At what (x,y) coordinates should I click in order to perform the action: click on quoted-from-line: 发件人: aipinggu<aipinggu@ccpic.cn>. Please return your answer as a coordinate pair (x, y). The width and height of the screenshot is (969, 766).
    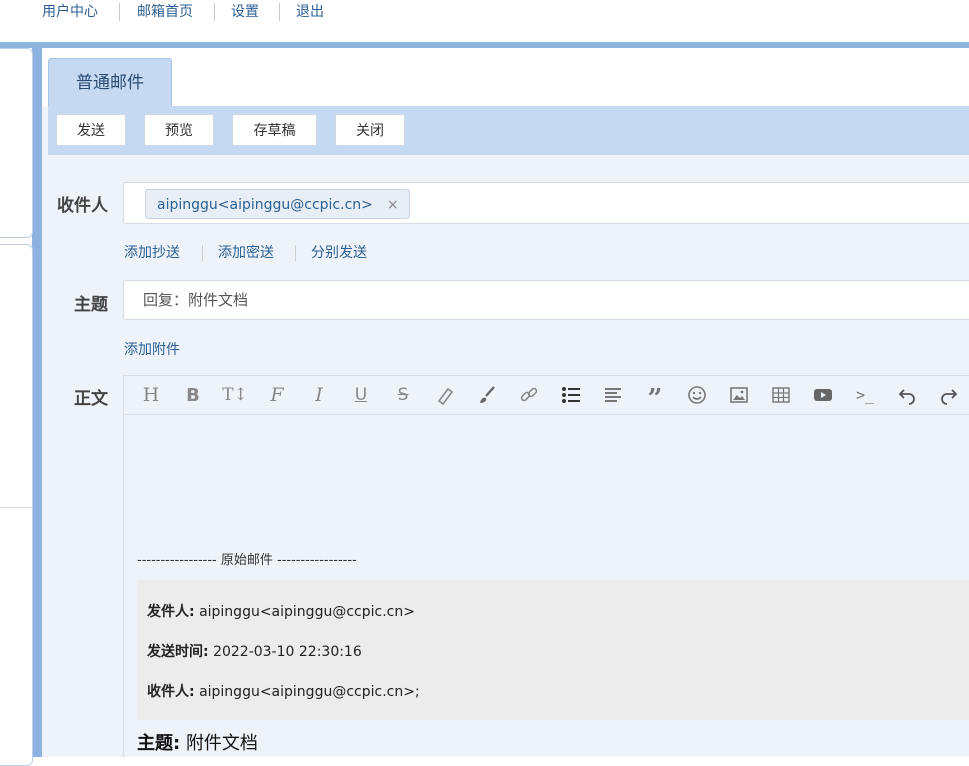
    Looking at the image, I should click on (281, 611).